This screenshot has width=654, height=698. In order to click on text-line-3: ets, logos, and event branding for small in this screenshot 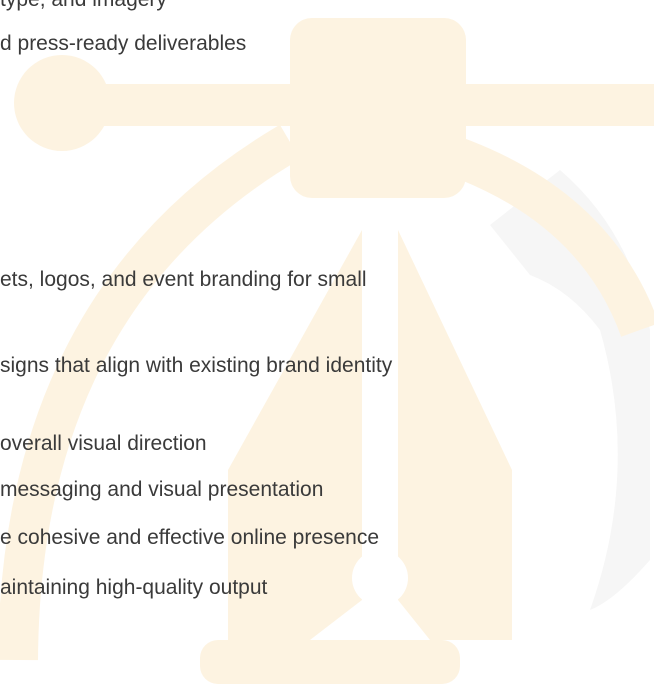, I will do `click(183, 279)`.